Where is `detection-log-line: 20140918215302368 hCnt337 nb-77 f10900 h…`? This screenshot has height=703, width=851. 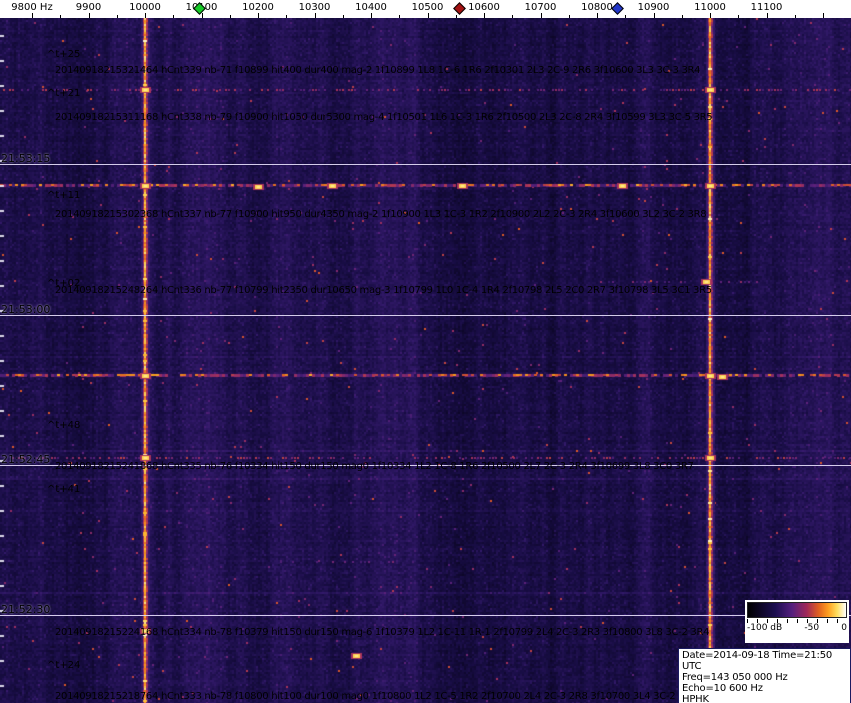
detection-log-line: 20140918215302368 hCnt337 nb-77 f10900 h… is located at coordinates (381, 214).